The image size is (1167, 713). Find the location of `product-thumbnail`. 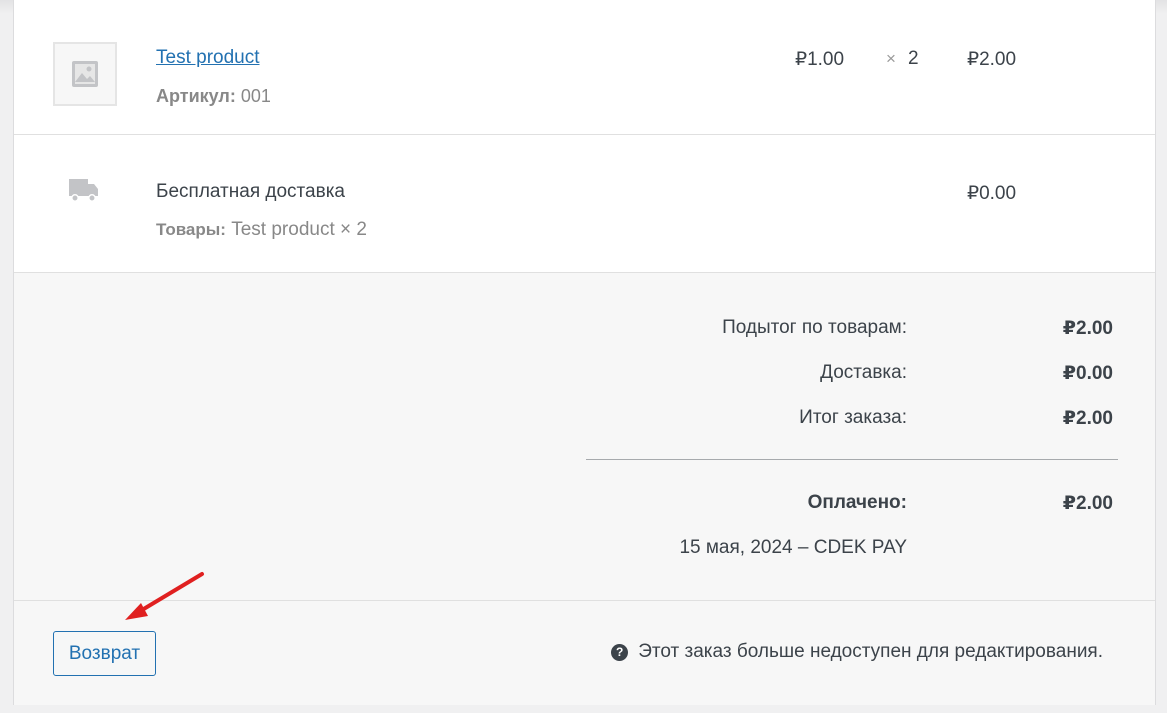

product-thumbnail is located at coordinates (85, 74).